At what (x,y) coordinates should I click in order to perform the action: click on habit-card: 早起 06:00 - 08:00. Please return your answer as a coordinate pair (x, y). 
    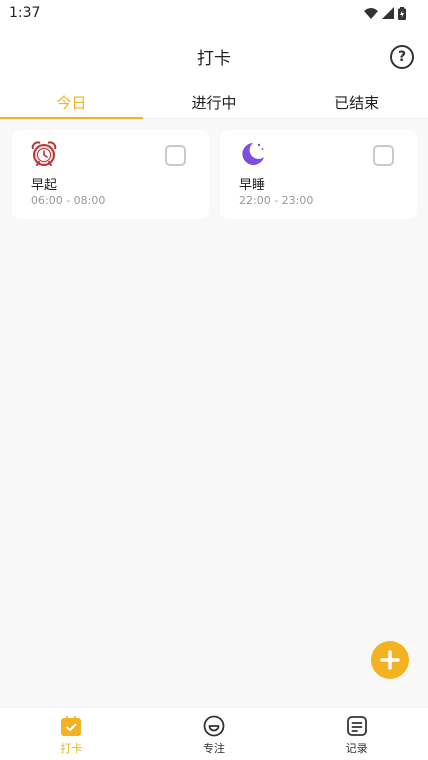
    Looking at the image, I should click on (110, 174).